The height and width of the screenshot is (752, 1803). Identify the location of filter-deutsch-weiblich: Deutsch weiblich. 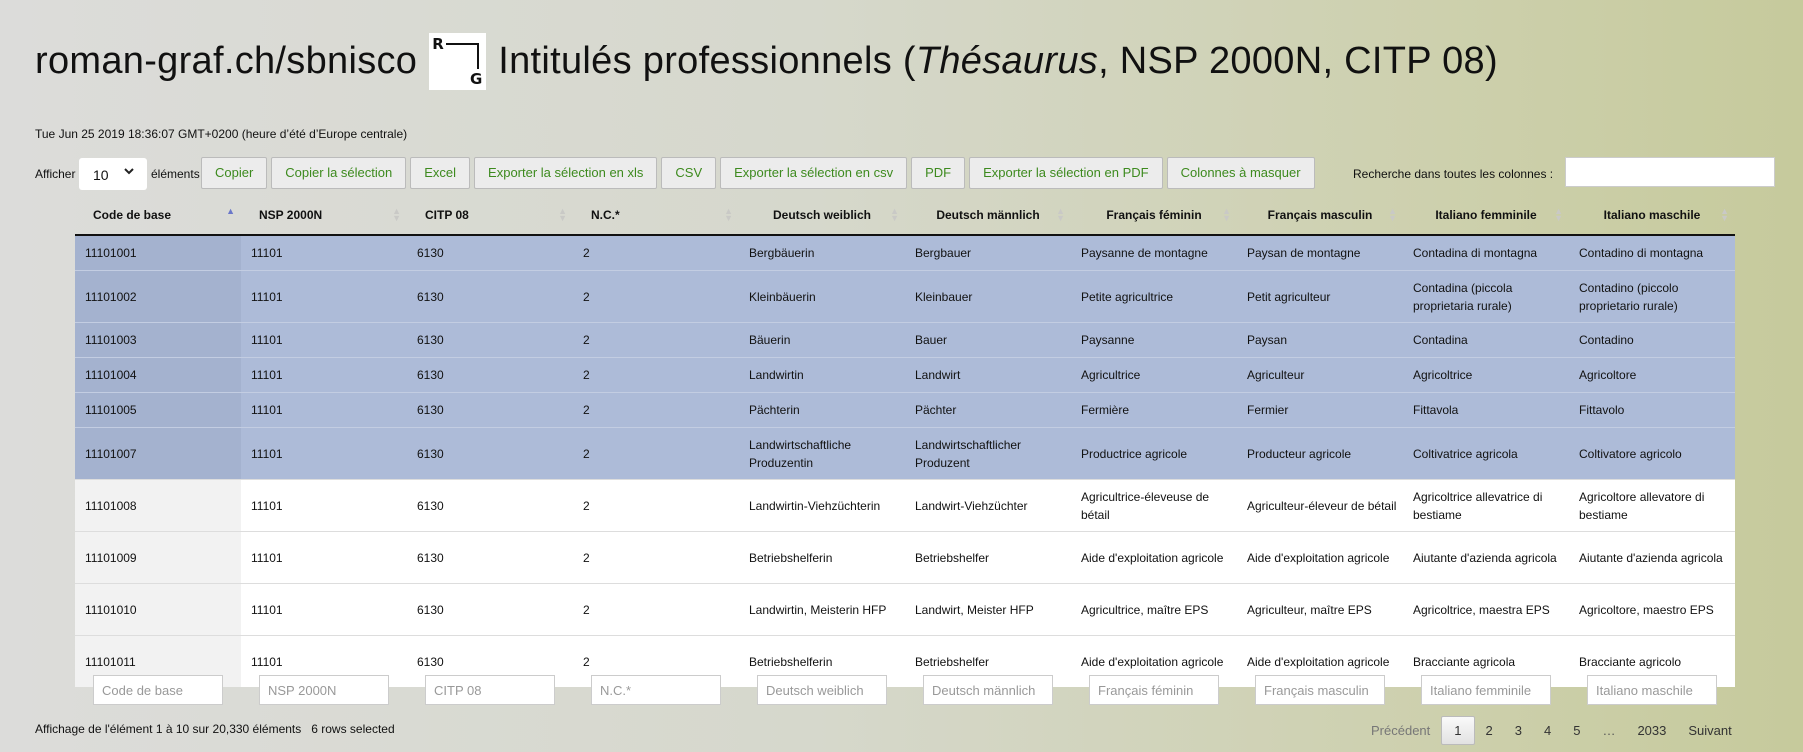
(822, 690).